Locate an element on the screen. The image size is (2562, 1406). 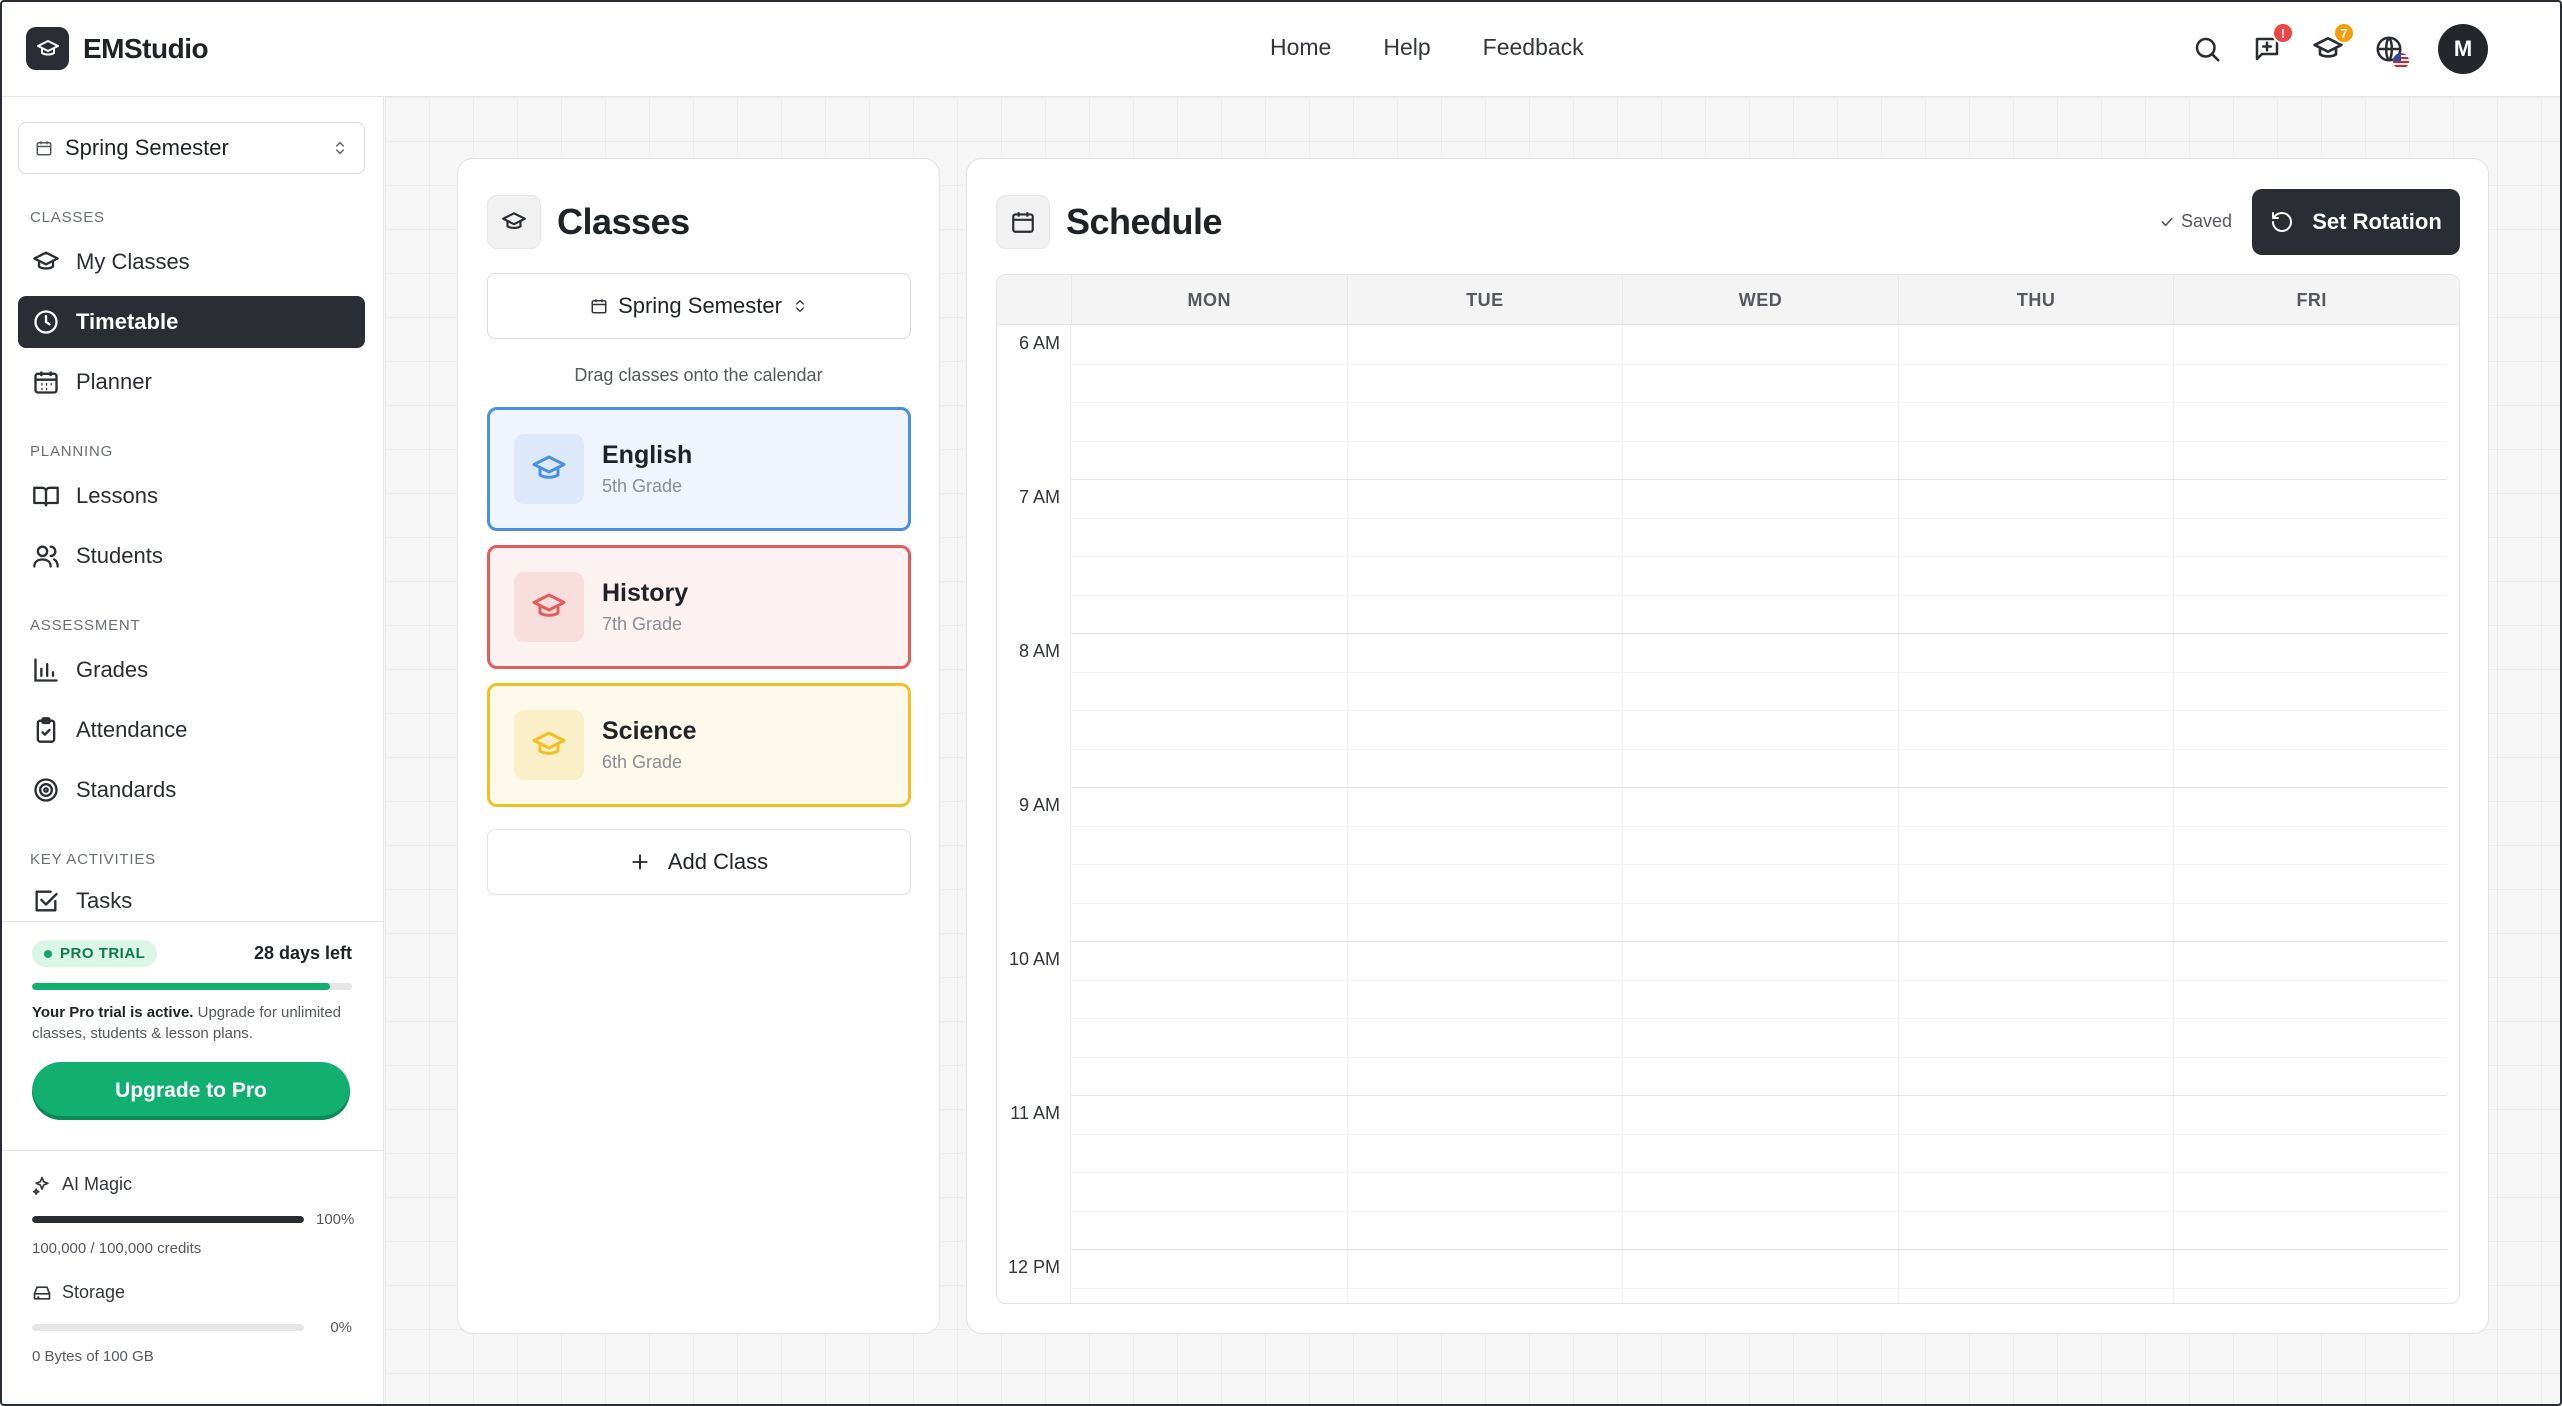
schedule-title: Schedule is located at coordinates (1144, 221).